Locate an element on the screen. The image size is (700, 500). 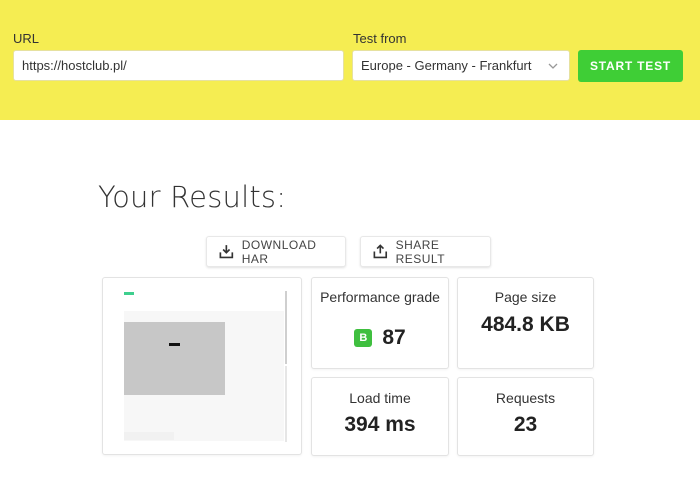
test-from-label: Test from is located at coordinates (380, 38).